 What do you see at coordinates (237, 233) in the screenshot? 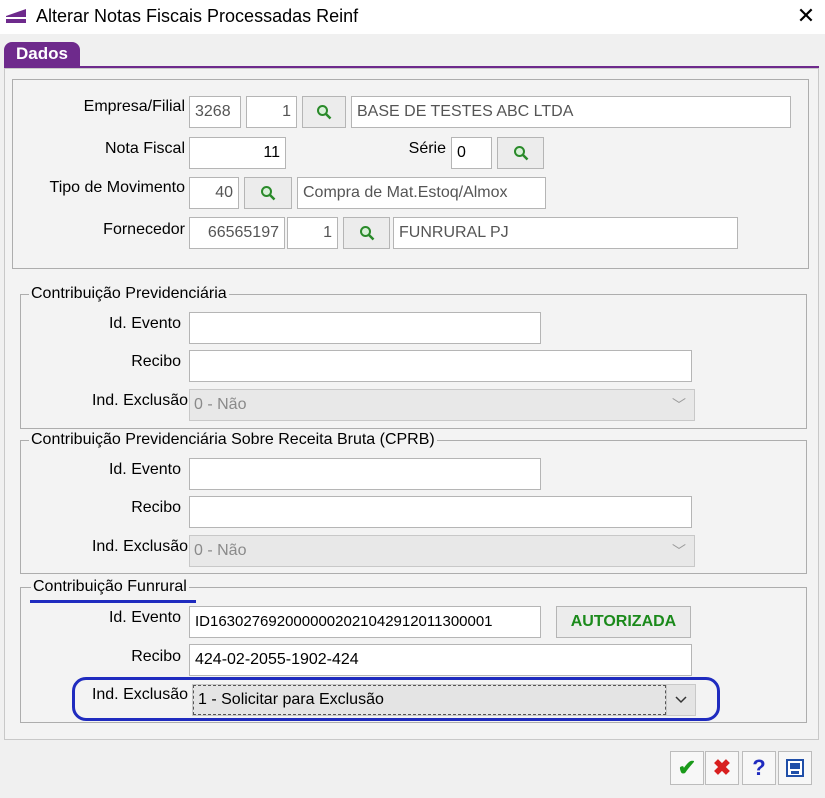
I see `fornecedor-code-field: 66565197` at bounding box center [237, 233].